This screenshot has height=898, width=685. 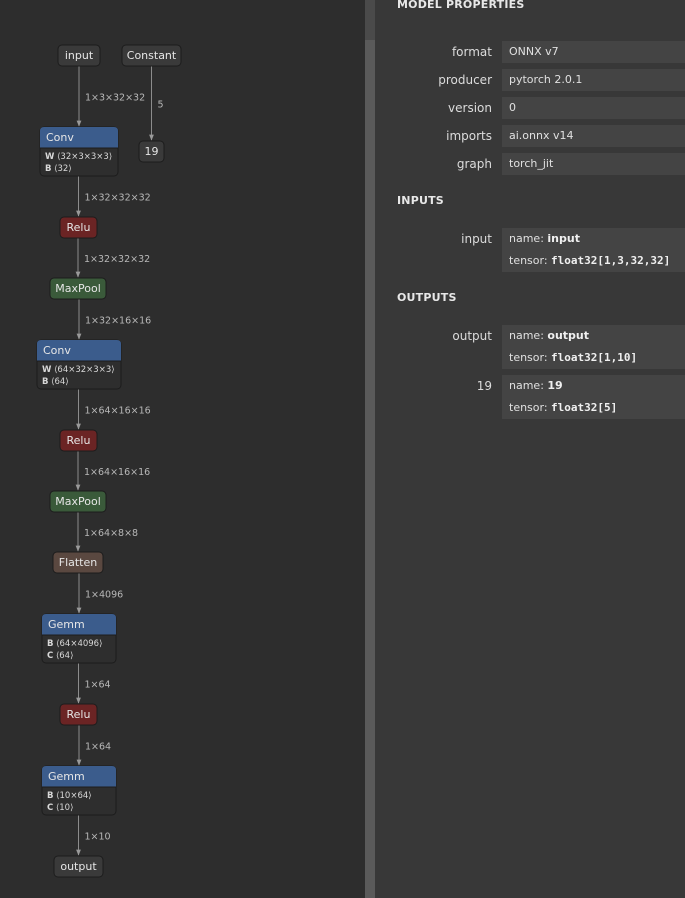 I want to click on edge-shape-label: 1×32×16×16, so click(x=118, y=321).